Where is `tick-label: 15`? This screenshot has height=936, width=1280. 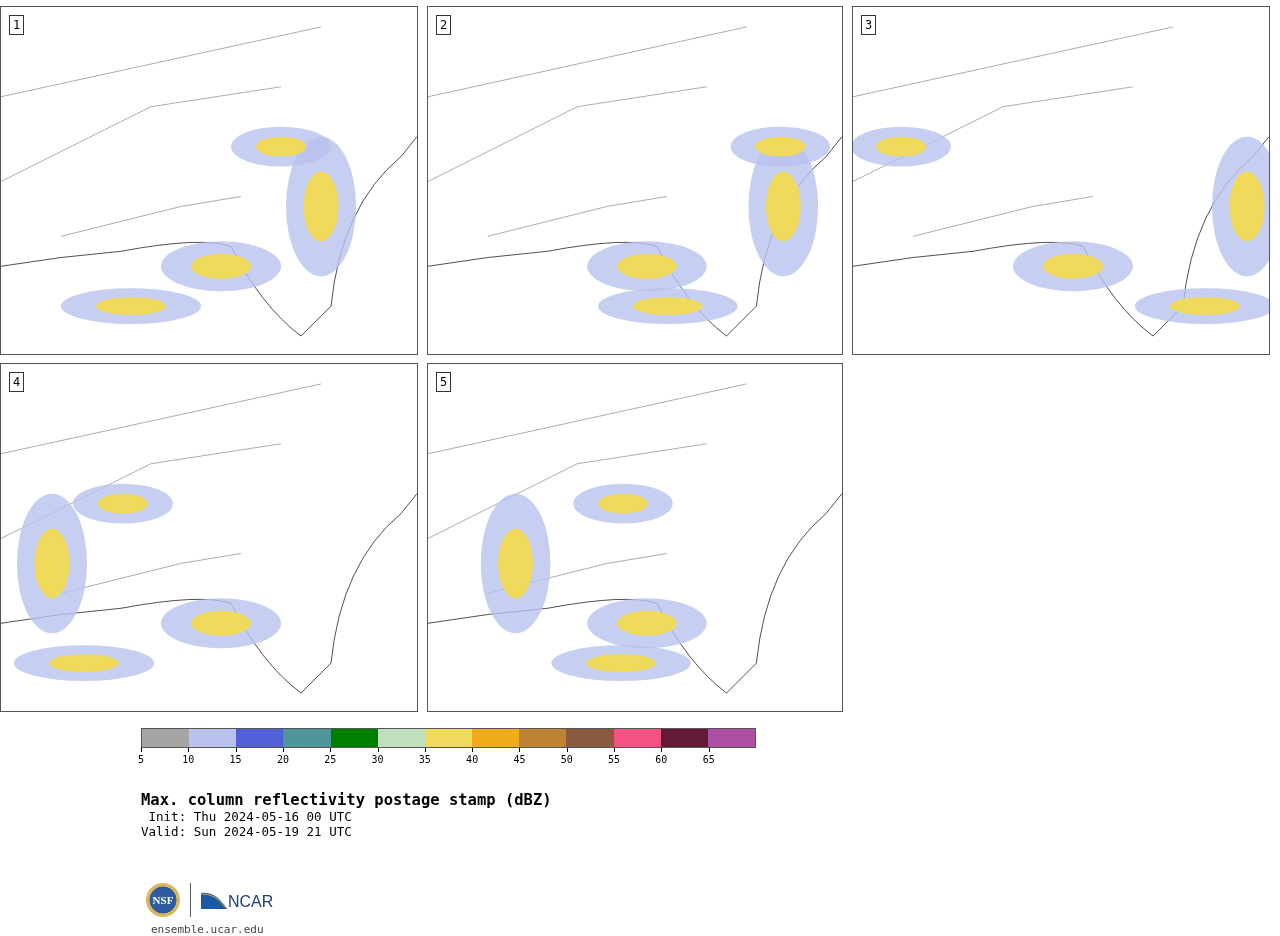
tick-label: 15 is located at coordinates (235, 757).